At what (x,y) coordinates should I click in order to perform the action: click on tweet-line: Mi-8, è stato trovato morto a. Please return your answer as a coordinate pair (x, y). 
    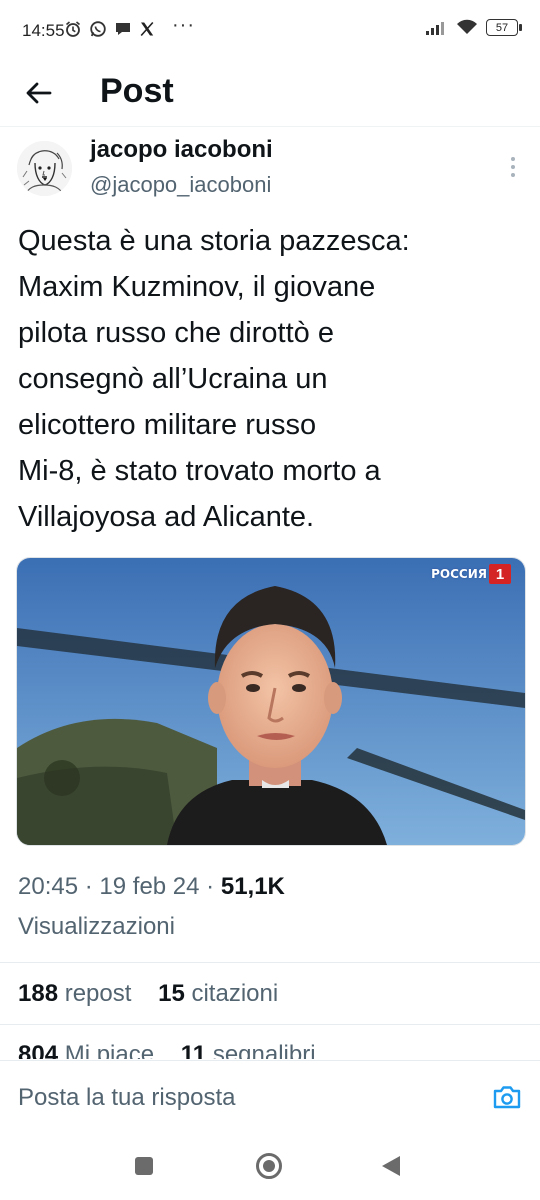
    Looking at the image, I should click on (199, 471).